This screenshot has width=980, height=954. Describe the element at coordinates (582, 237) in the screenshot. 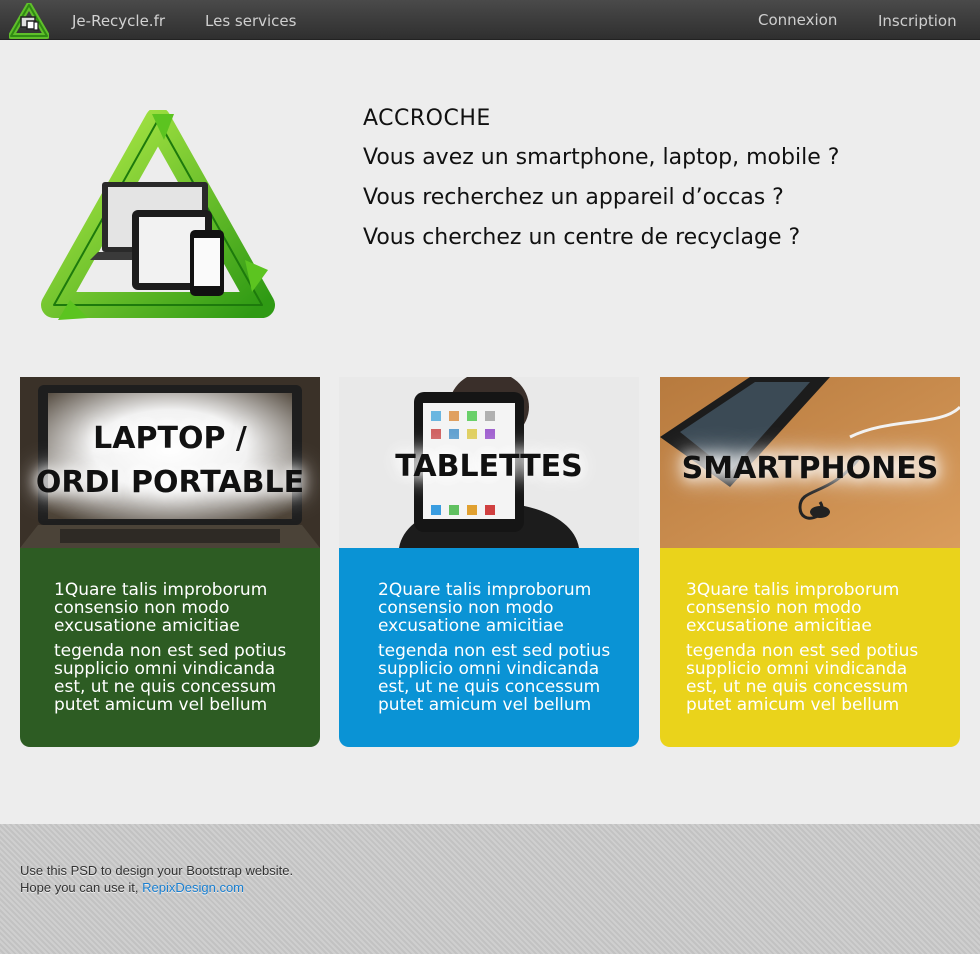

I see `hero-line-3: Vous cherchez un centre de recyclage ?` at that location.